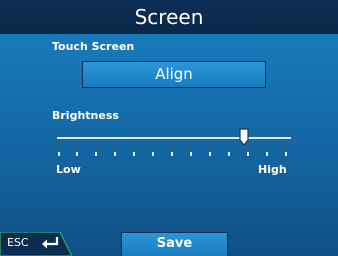 The width and height of the screenshot is (338, 256). What do you see at coordinates (169, 17) in the screenshot?
I see `page-title: Screen` at bounding box center [169, 17].